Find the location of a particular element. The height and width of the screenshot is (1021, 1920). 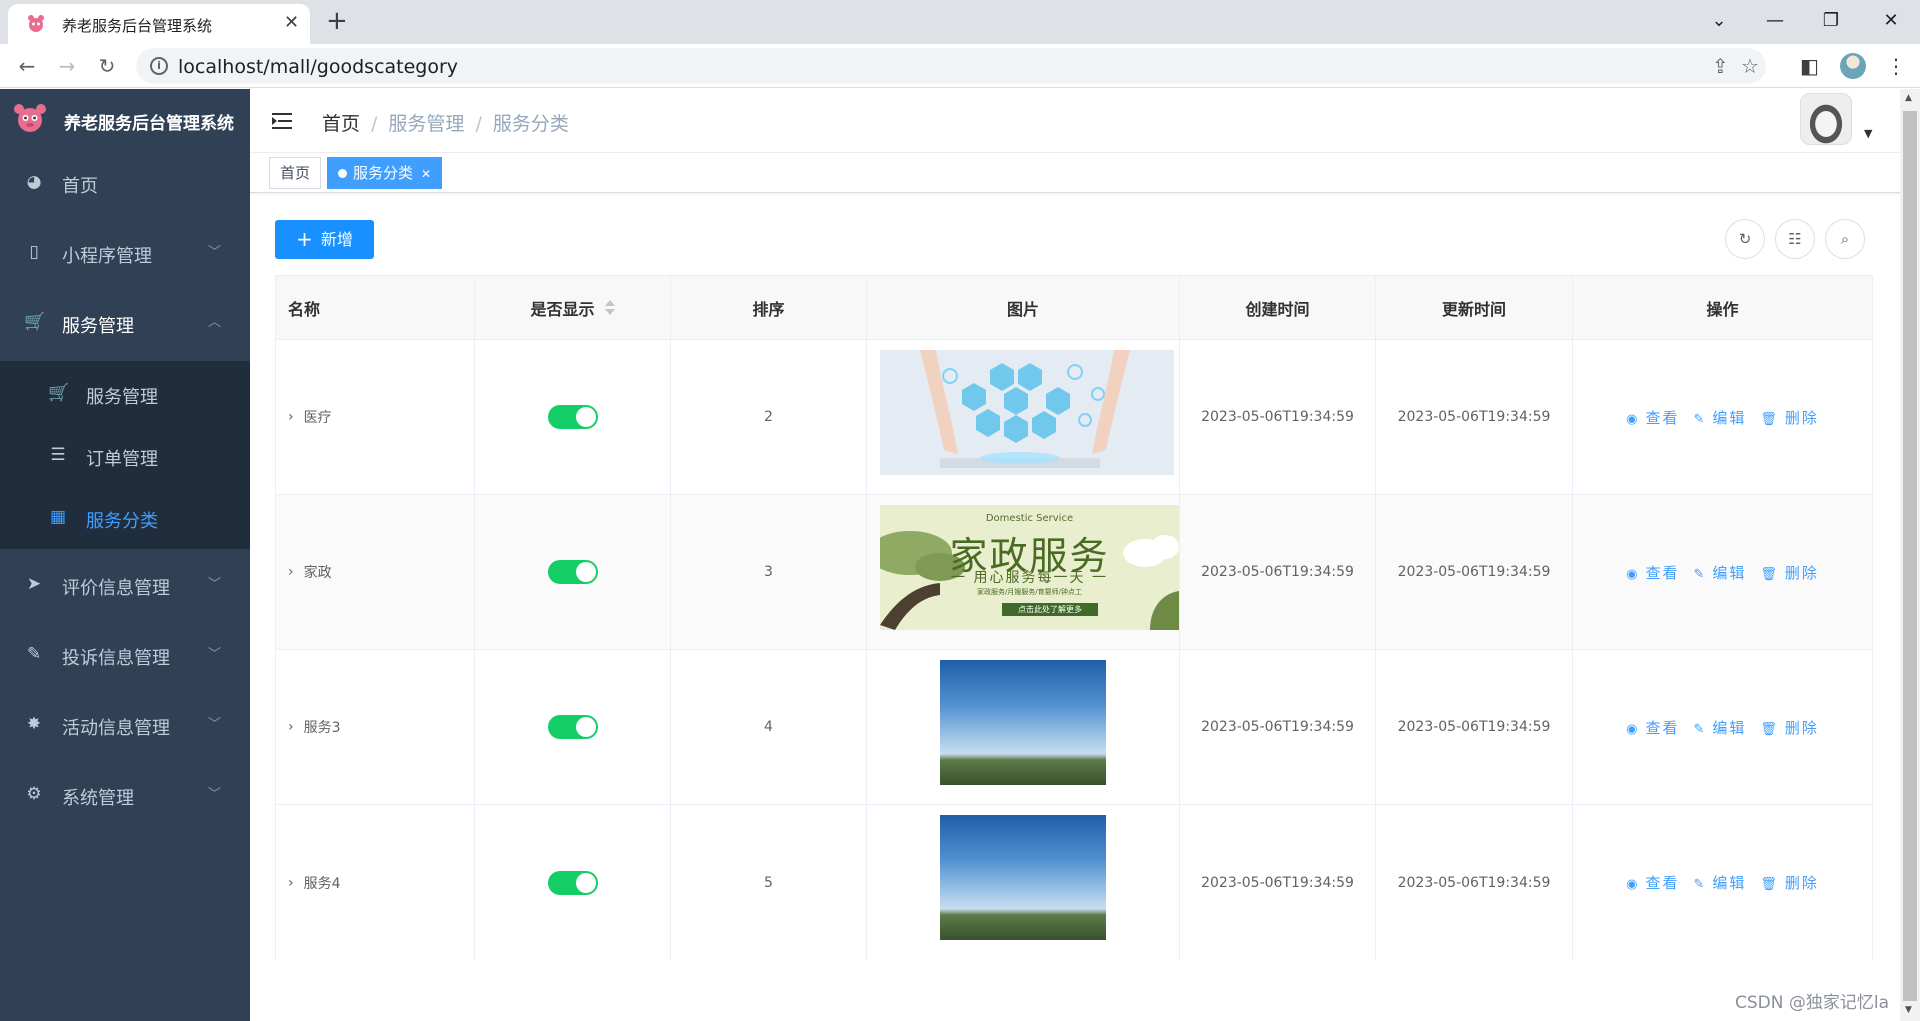

breadcrumb-service: 服务管理 is located at coordinates (426, 124).